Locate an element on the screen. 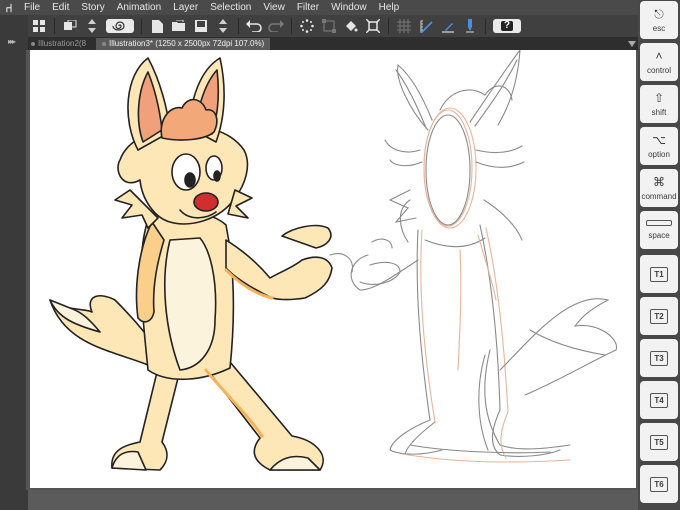 The height and width of the screenshot is (510, 680). bottom-bar is located at coordinates (333, 500).